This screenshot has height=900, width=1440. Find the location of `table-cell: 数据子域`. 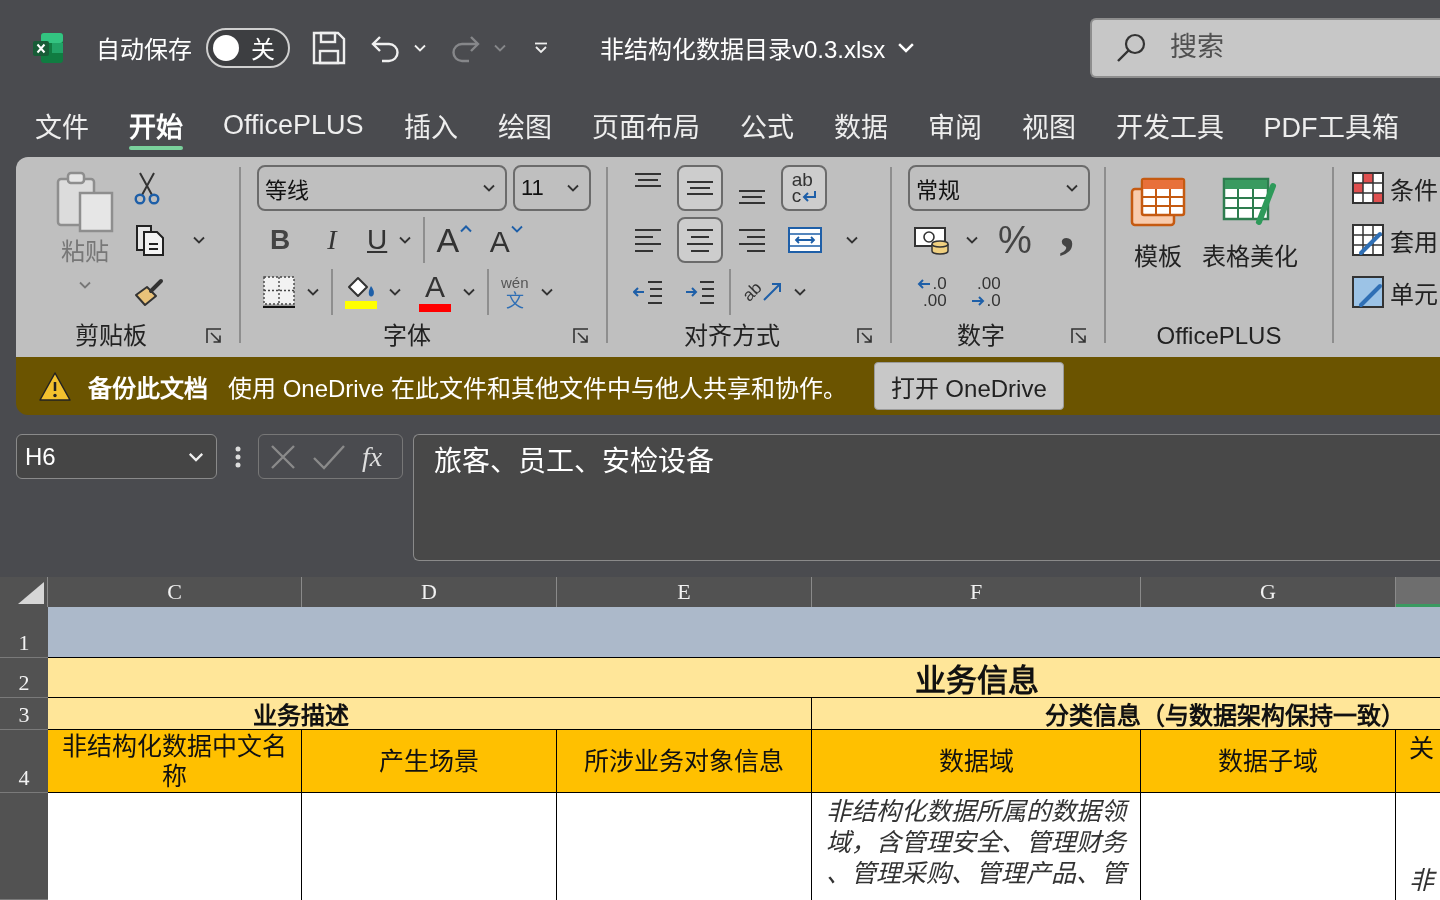

table-cell: 数据子域 is located at coordinates (1268, 761).